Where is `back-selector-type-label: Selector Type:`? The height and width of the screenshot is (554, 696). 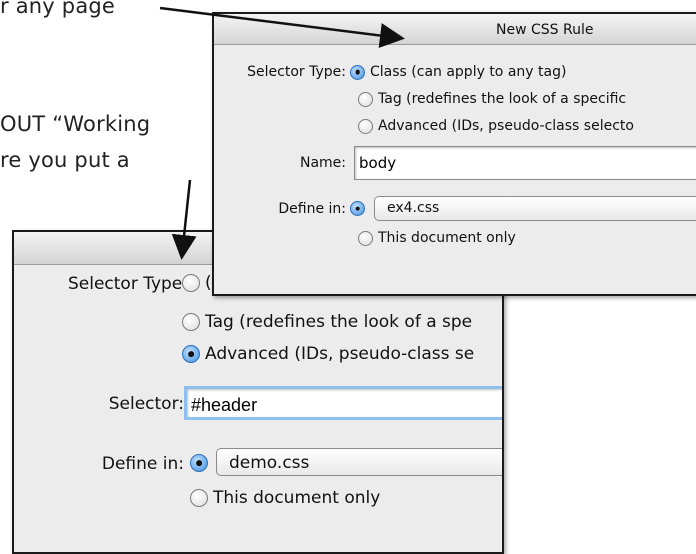
back-selector-type-label: Selector Type: is located at coordinates (127, 284).